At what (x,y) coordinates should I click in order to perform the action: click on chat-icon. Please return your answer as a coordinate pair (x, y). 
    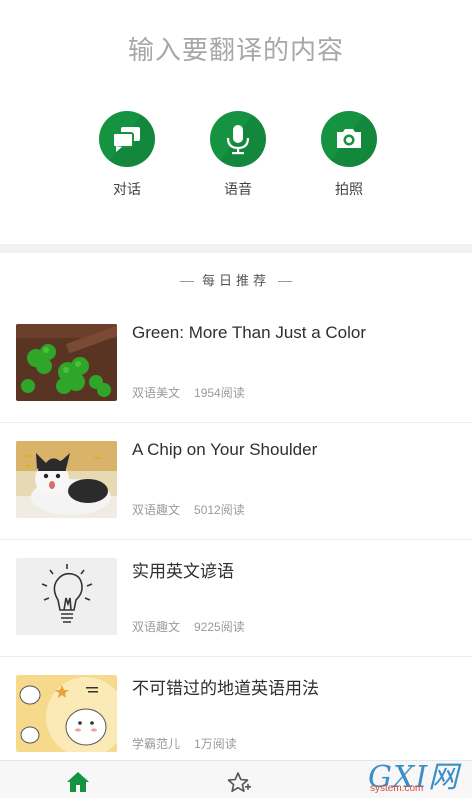
    Looking at the image, I should click on (127, 139).